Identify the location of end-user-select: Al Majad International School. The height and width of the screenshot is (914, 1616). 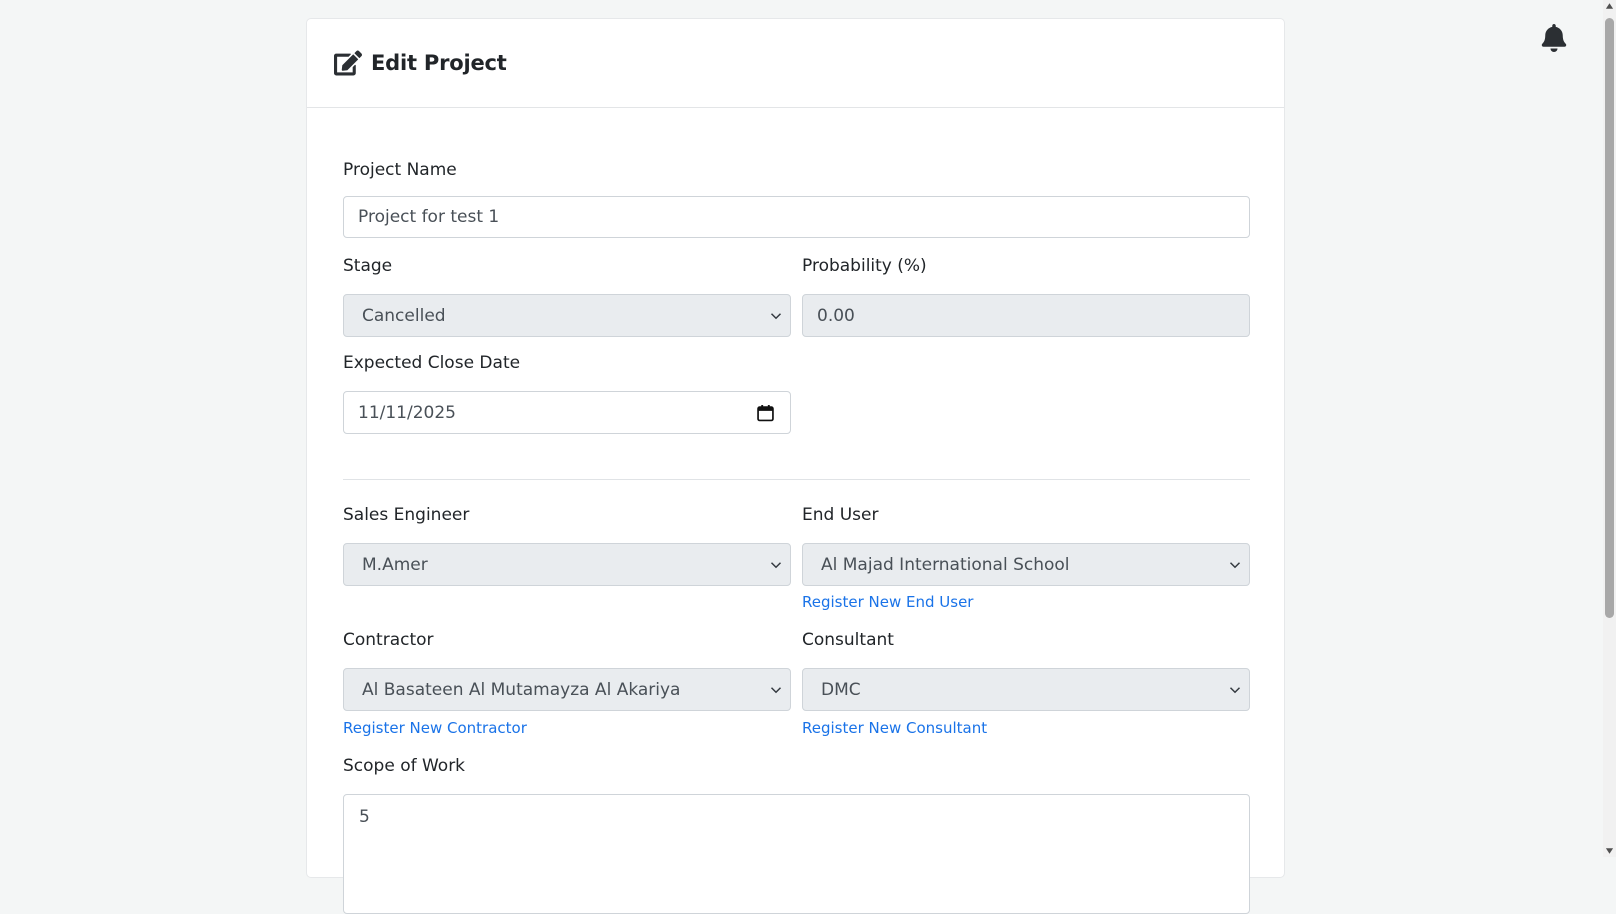
(1026, 564).